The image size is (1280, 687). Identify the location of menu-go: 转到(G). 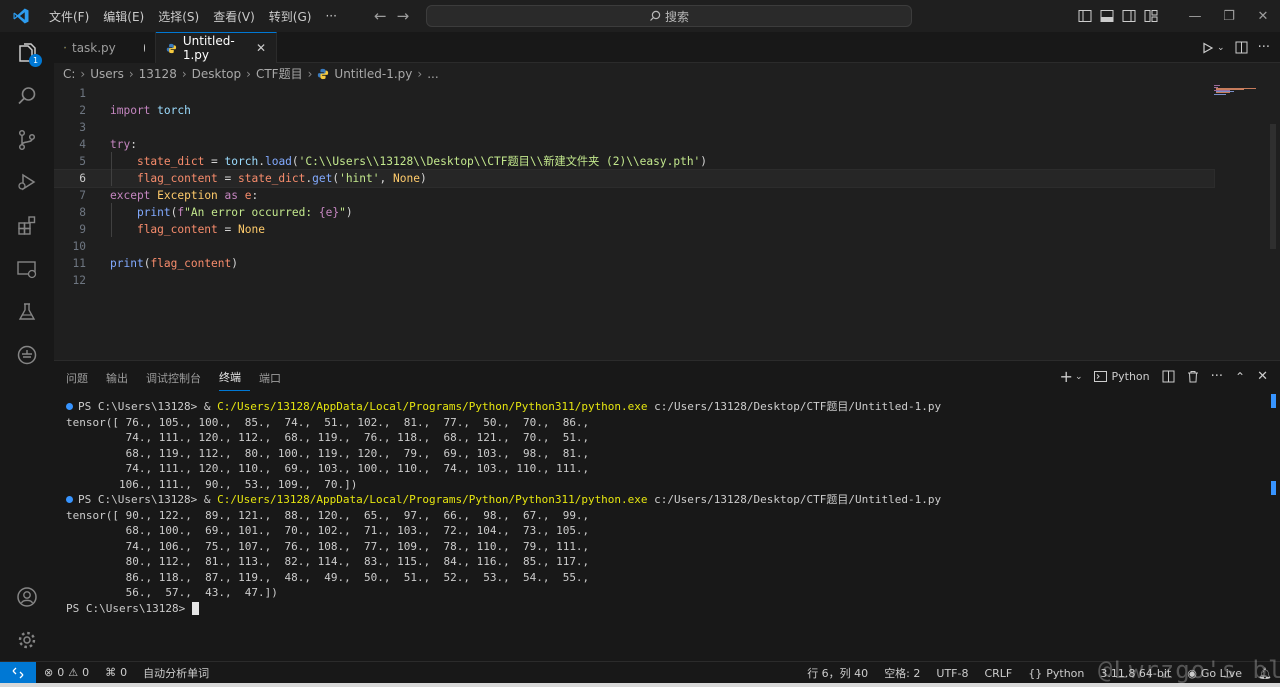
(290, 16).